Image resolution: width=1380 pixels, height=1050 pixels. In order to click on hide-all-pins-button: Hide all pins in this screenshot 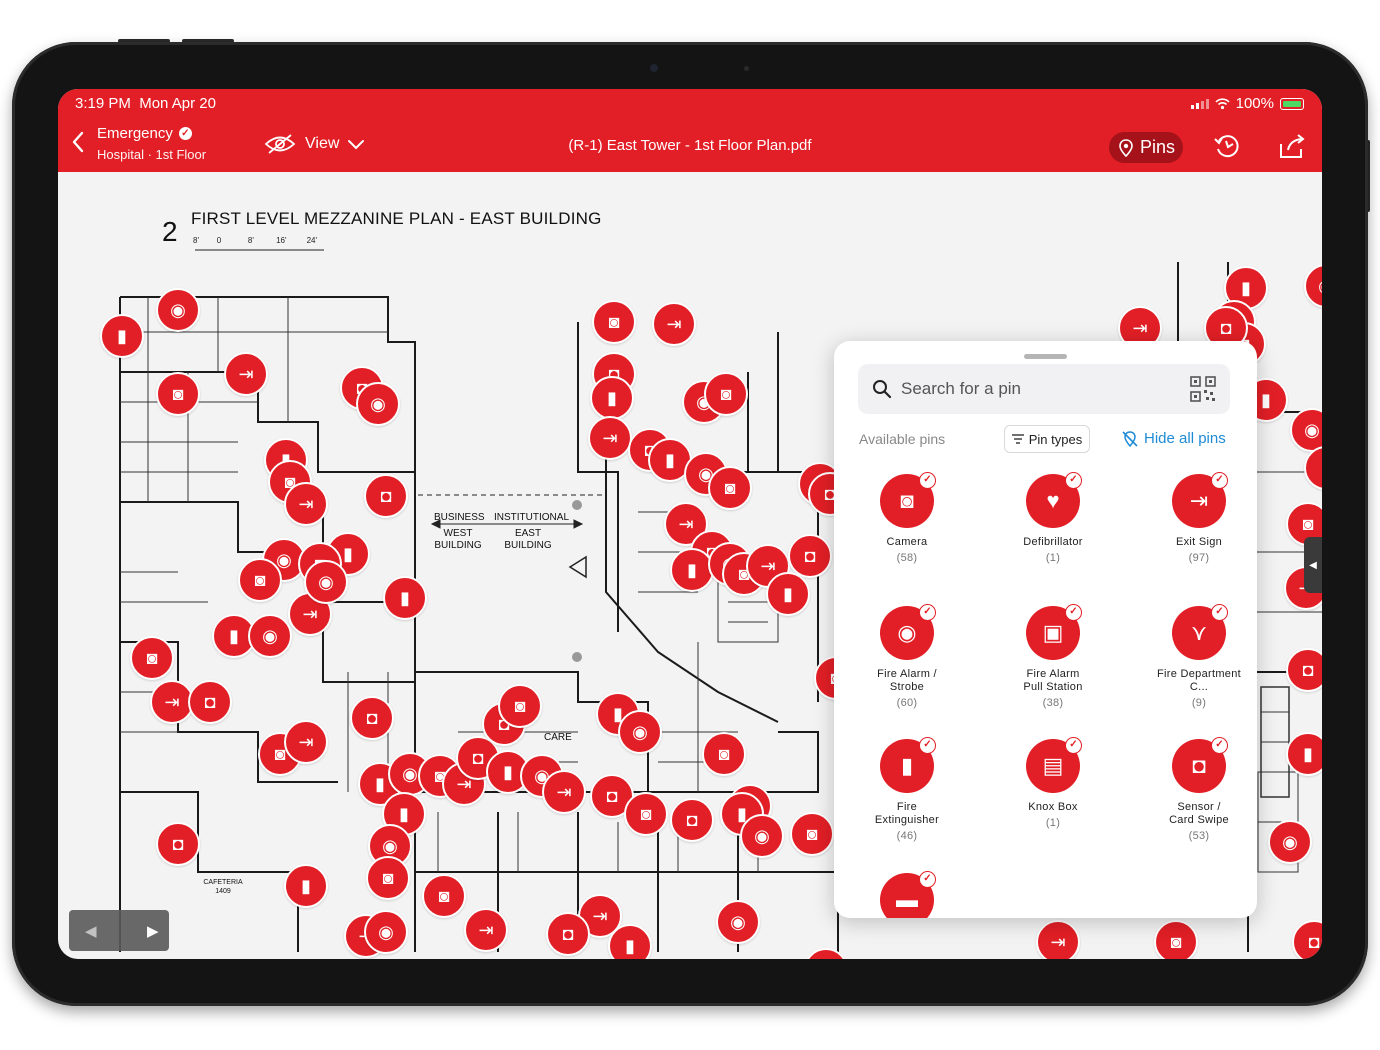, I will do `click(1174, 438)`.